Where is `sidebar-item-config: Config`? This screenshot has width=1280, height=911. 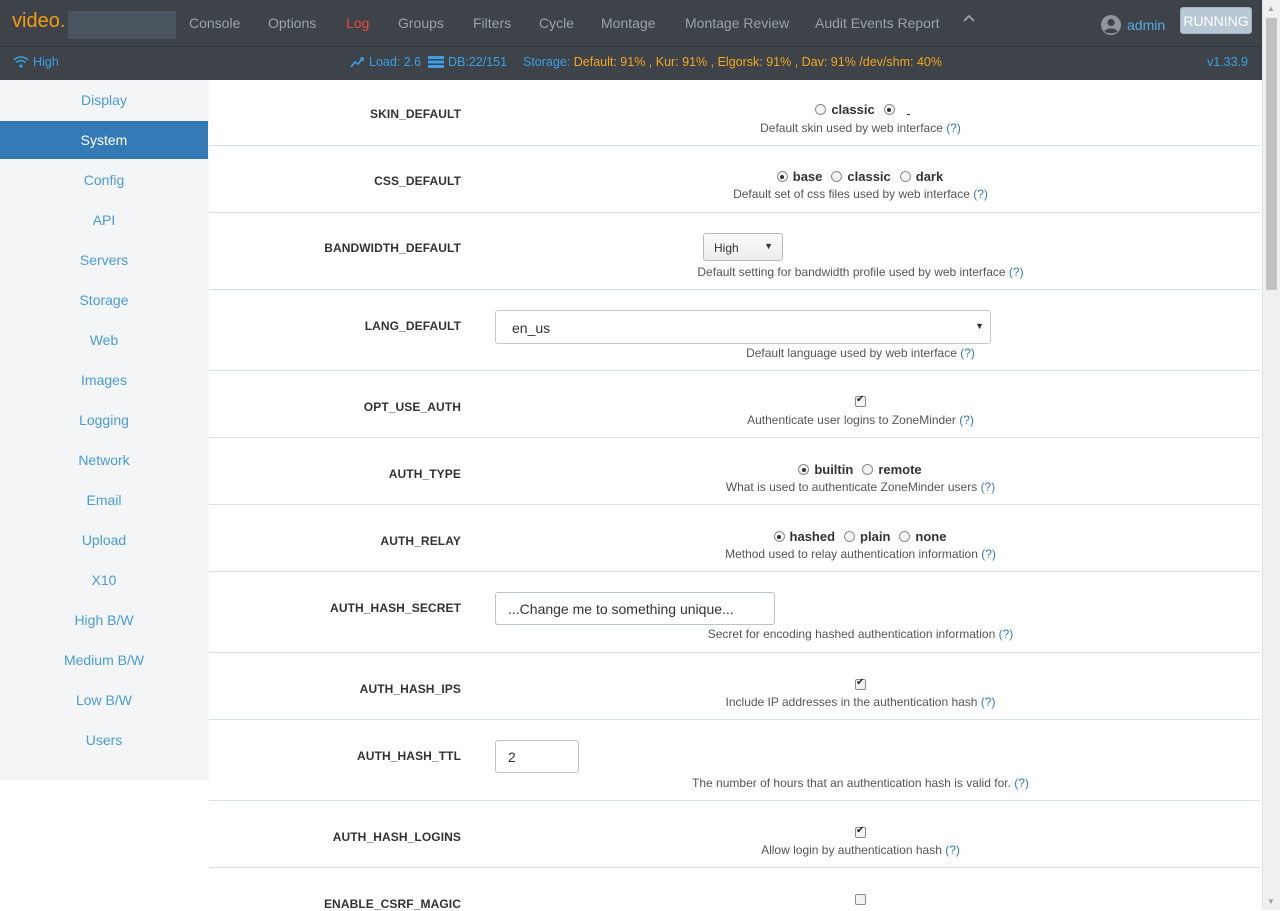
sidebar-item-config: Config is located at coordinates (104, 180).